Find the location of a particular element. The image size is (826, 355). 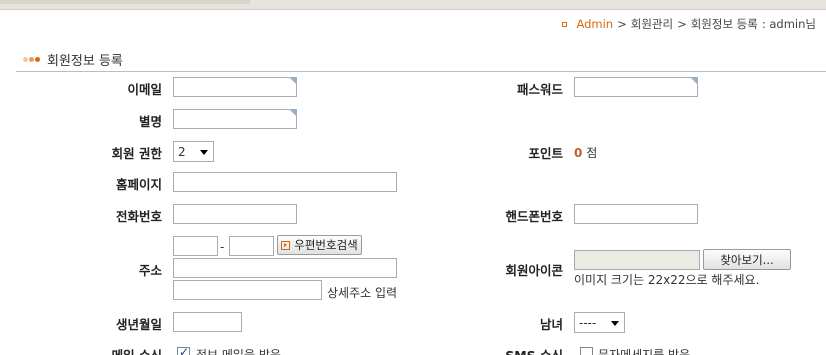

homepage-label: 홈페이지 is located at coordinates (138, 184).